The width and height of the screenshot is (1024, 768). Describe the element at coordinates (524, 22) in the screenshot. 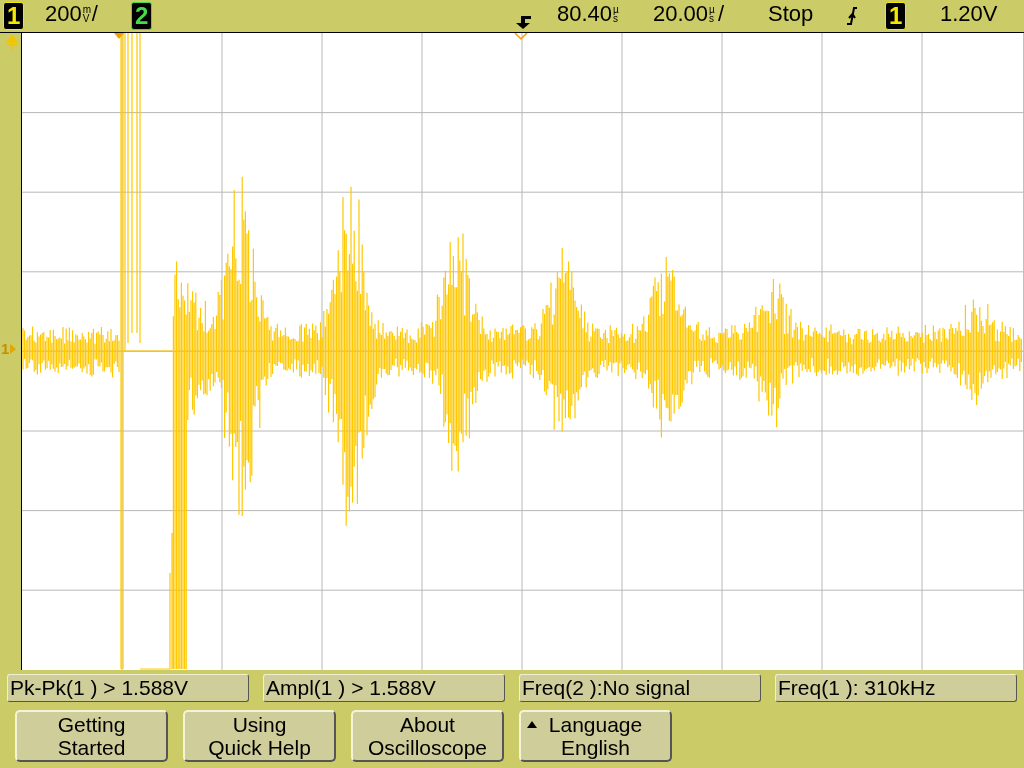

I see `trigger-position-arrow-icon` at that location.